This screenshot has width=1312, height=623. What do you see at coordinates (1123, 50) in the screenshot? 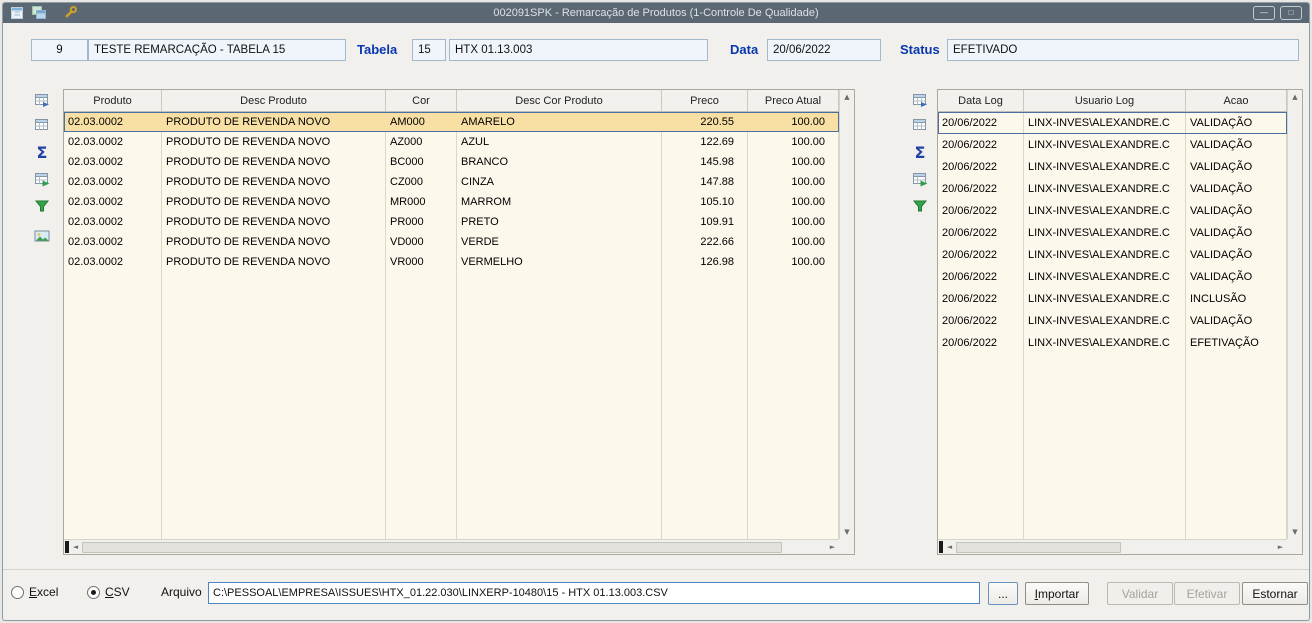
I see `status-field: EFETIVADO` at bounding box center [1123, 50].